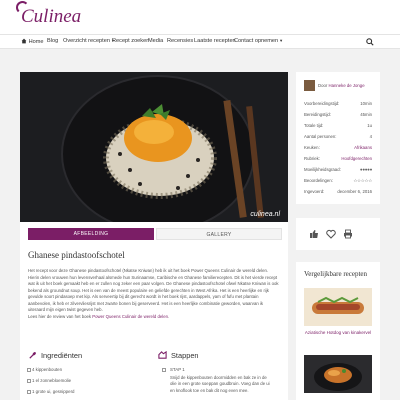 This screenshot has width=400, height=400. I want to click on meta-value: december 6, 2016, so click(354, 191).